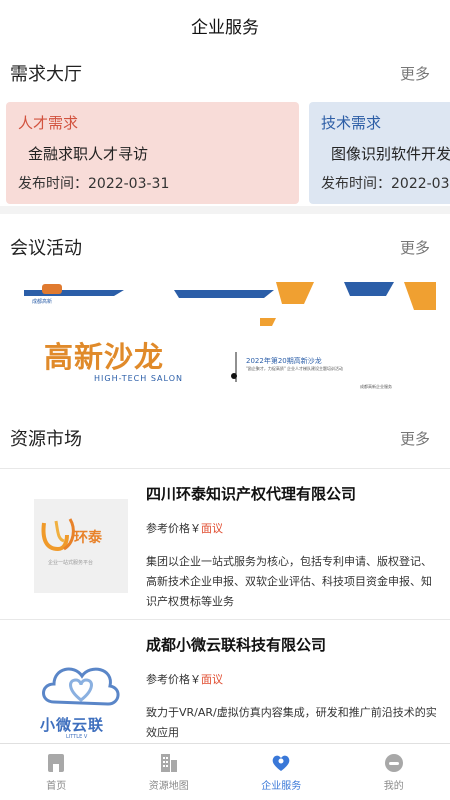  Describe the element at coordinates (415, 438) in the screenshot. I see `resource-more-link: 更多` at that location.